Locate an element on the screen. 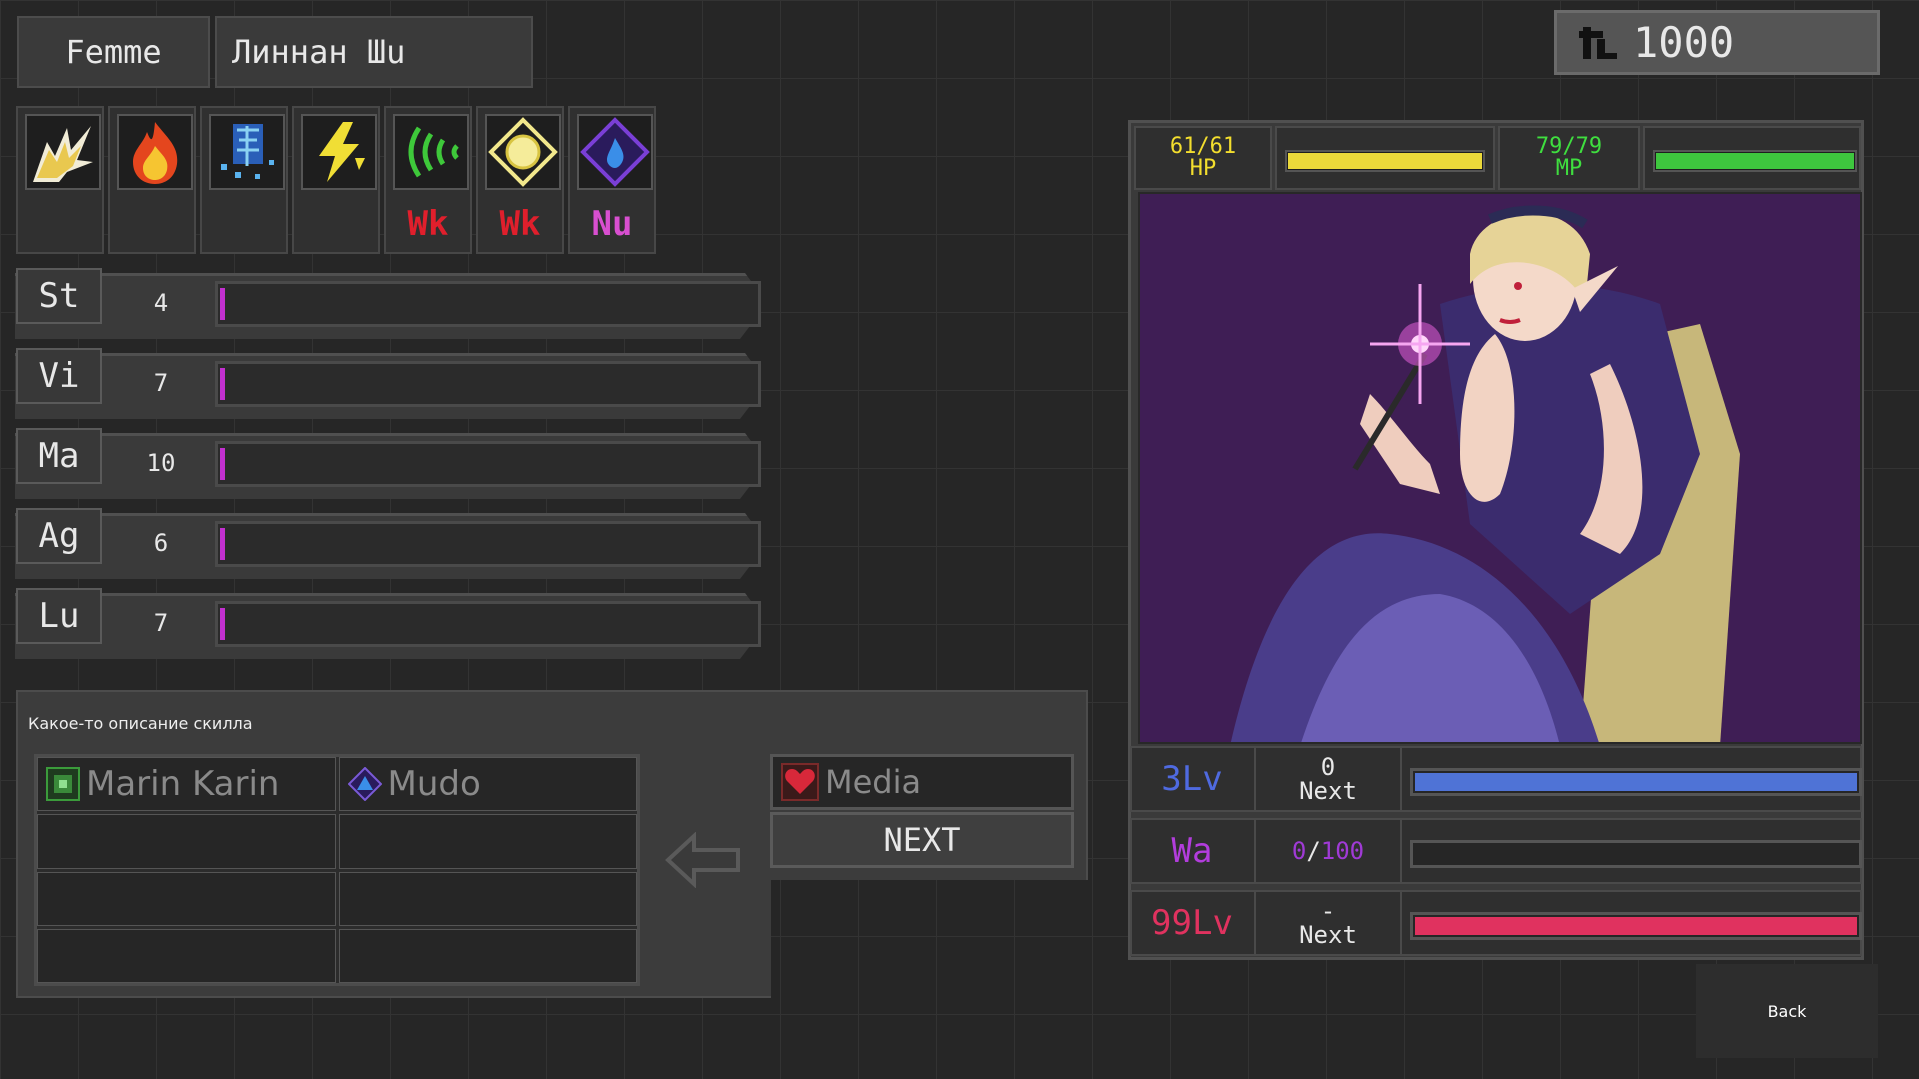  currency-amount: 1000 is located at coordinates (1684, 42).